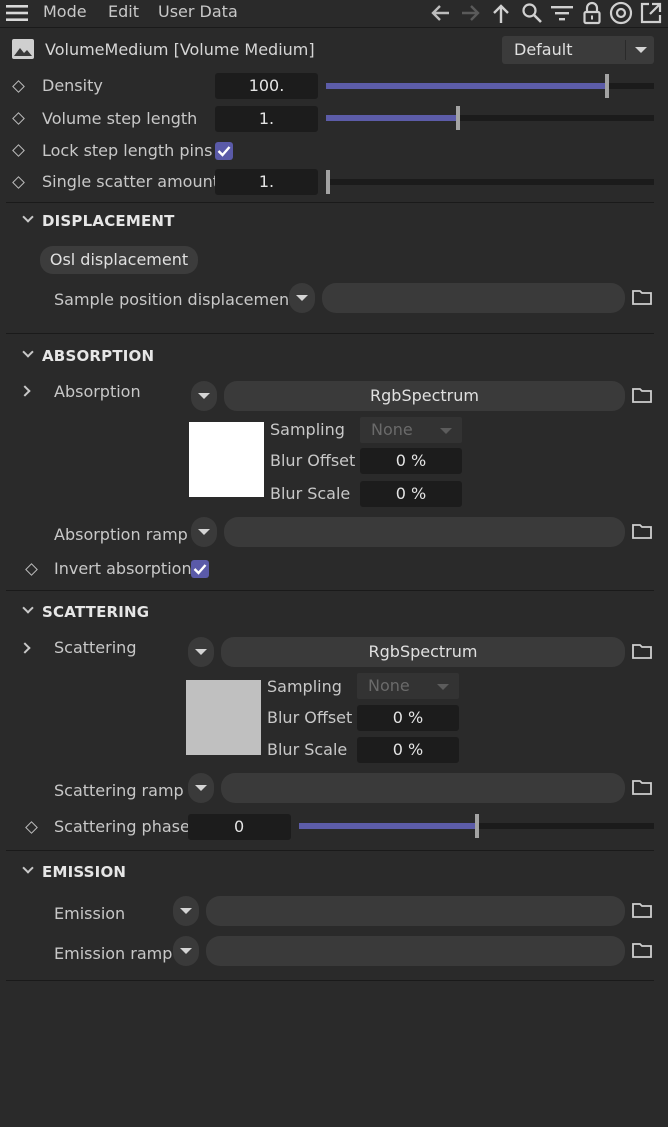 The height and width of the screenshot is (1127, 668). Describe the element at coordinates (226, 459) in the screenshot. I see `absorption-color-swatch` at that location.